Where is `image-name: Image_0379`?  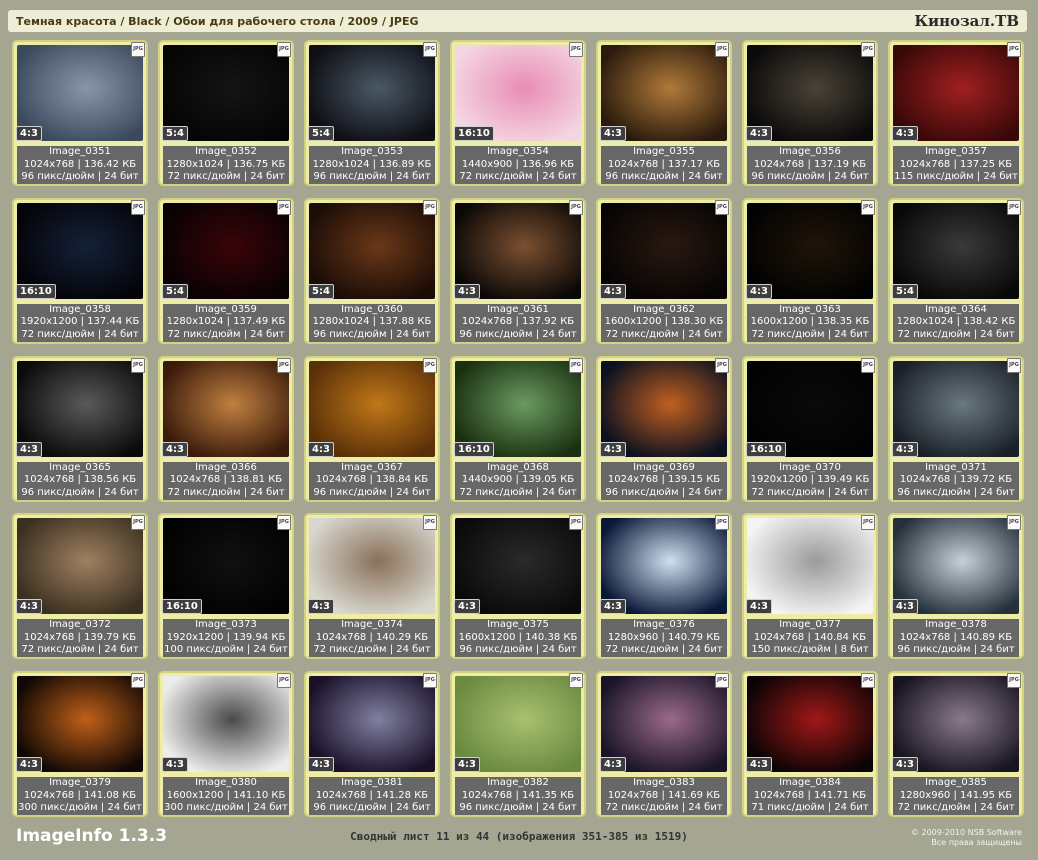
image-name: Image_0379 is located at coordinates (80, 783).